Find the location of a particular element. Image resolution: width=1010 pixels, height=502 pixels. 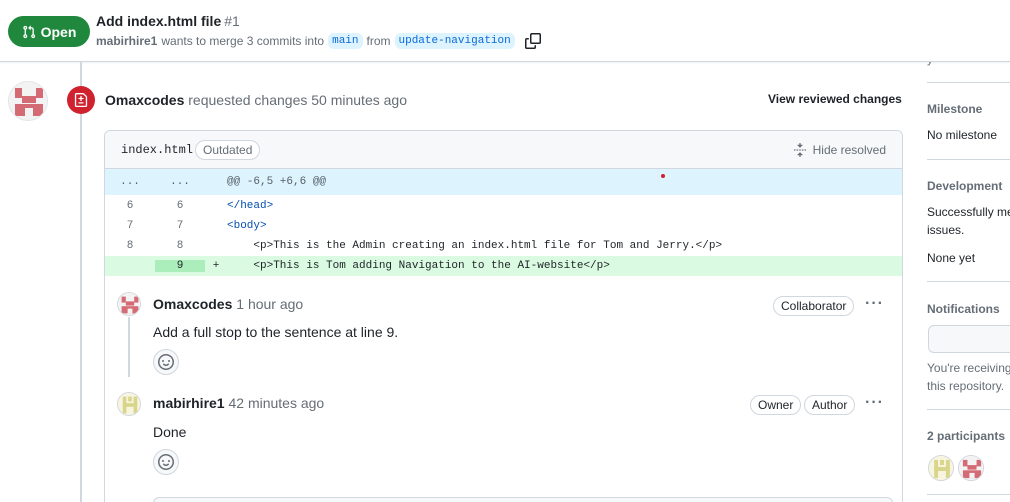

pr-title: Add index.html file #1 is located at coordinates (168, 21).